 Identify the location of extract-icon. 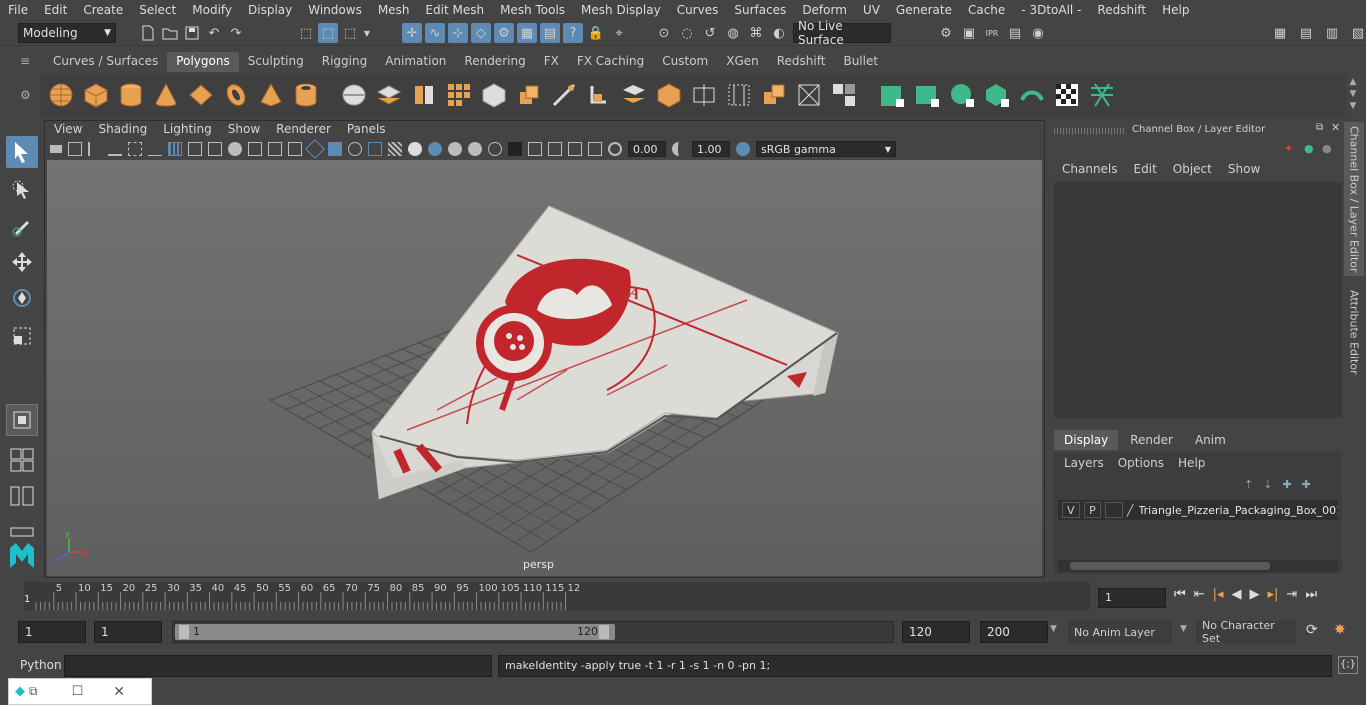
(424, 95).